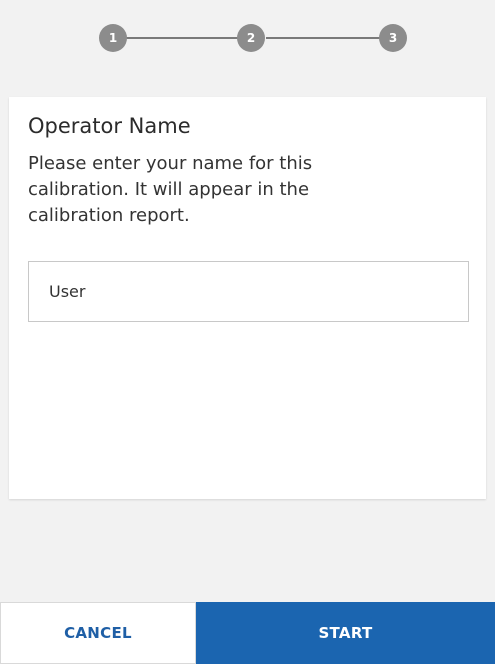 The width and height of the screenshot is (495, 664). Describe the element at coordinates (393, 38) in the screenshot. I see `step-indicator-3: 3` at that location.